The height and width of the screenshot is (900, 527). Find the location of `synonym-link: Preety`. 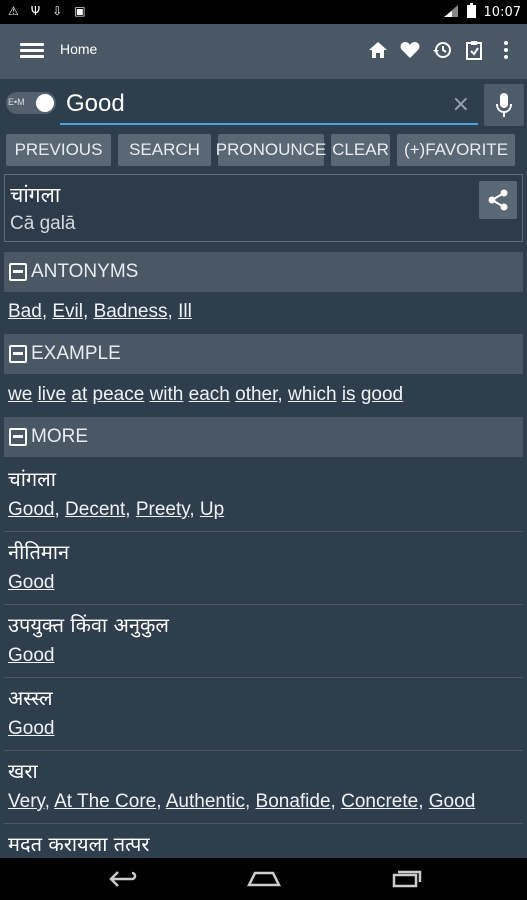

synonym-link: Preety is located at coordinates (163, 509).